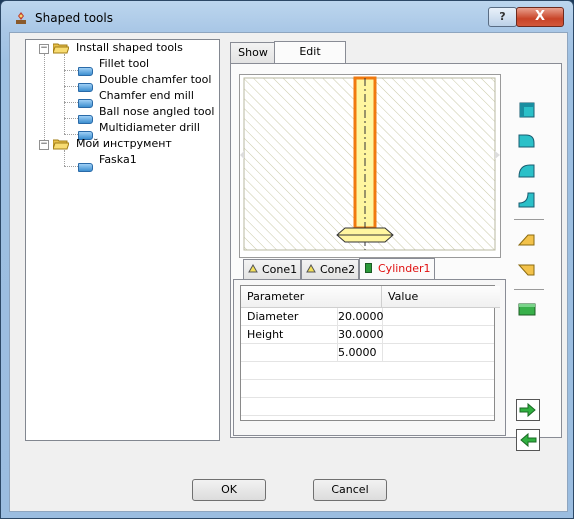 Image resolution: width=574 pixels, height=519 pixels. What do you see at coordinates (361, 335) in the screenshot?
I see `param-value-cell: 30.0000` at bounding box center [361, 335].